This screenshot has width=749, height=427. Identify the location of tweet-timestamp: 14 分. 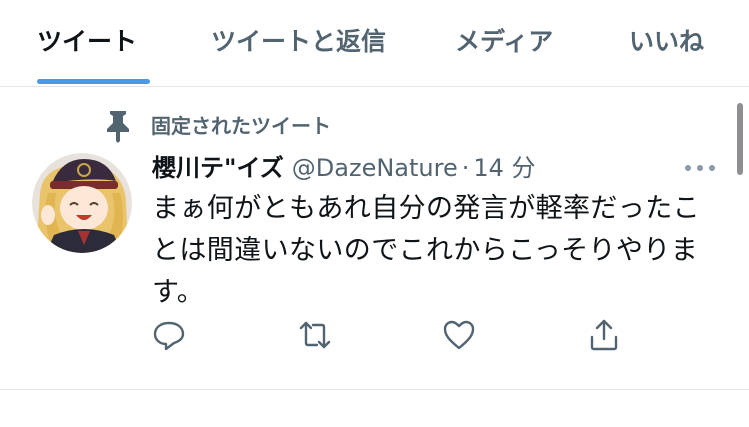
(504, 168).